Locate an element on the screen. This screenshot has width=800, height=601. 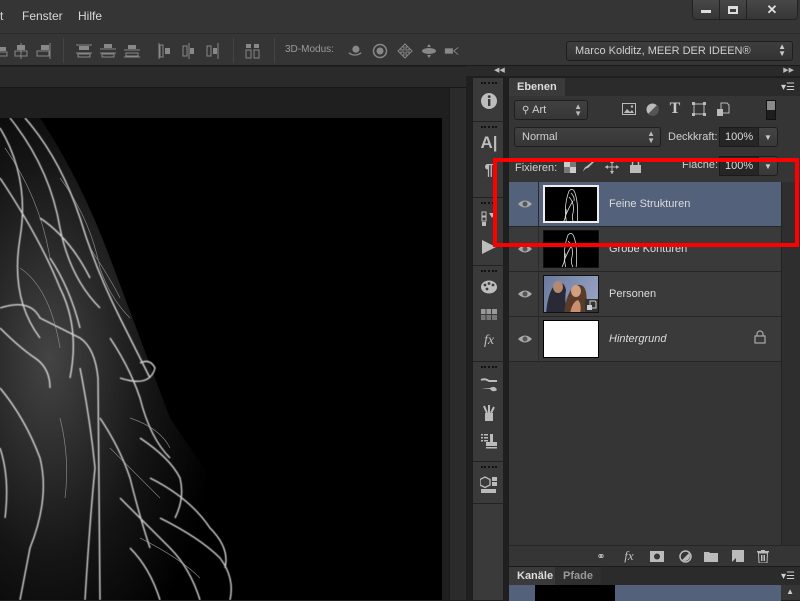
scale-3d-camera-icon is located at coordinates (452, 51).